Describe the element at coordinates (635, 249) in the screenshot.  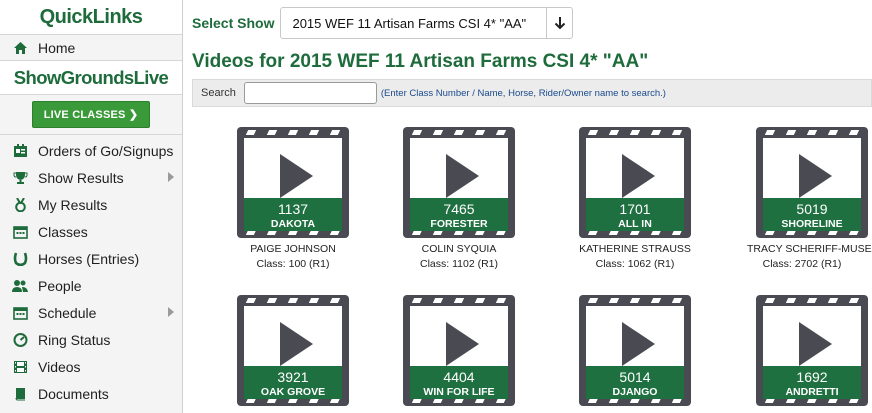
I see `rider-name: KATHERINE STRAUSS` at that location.